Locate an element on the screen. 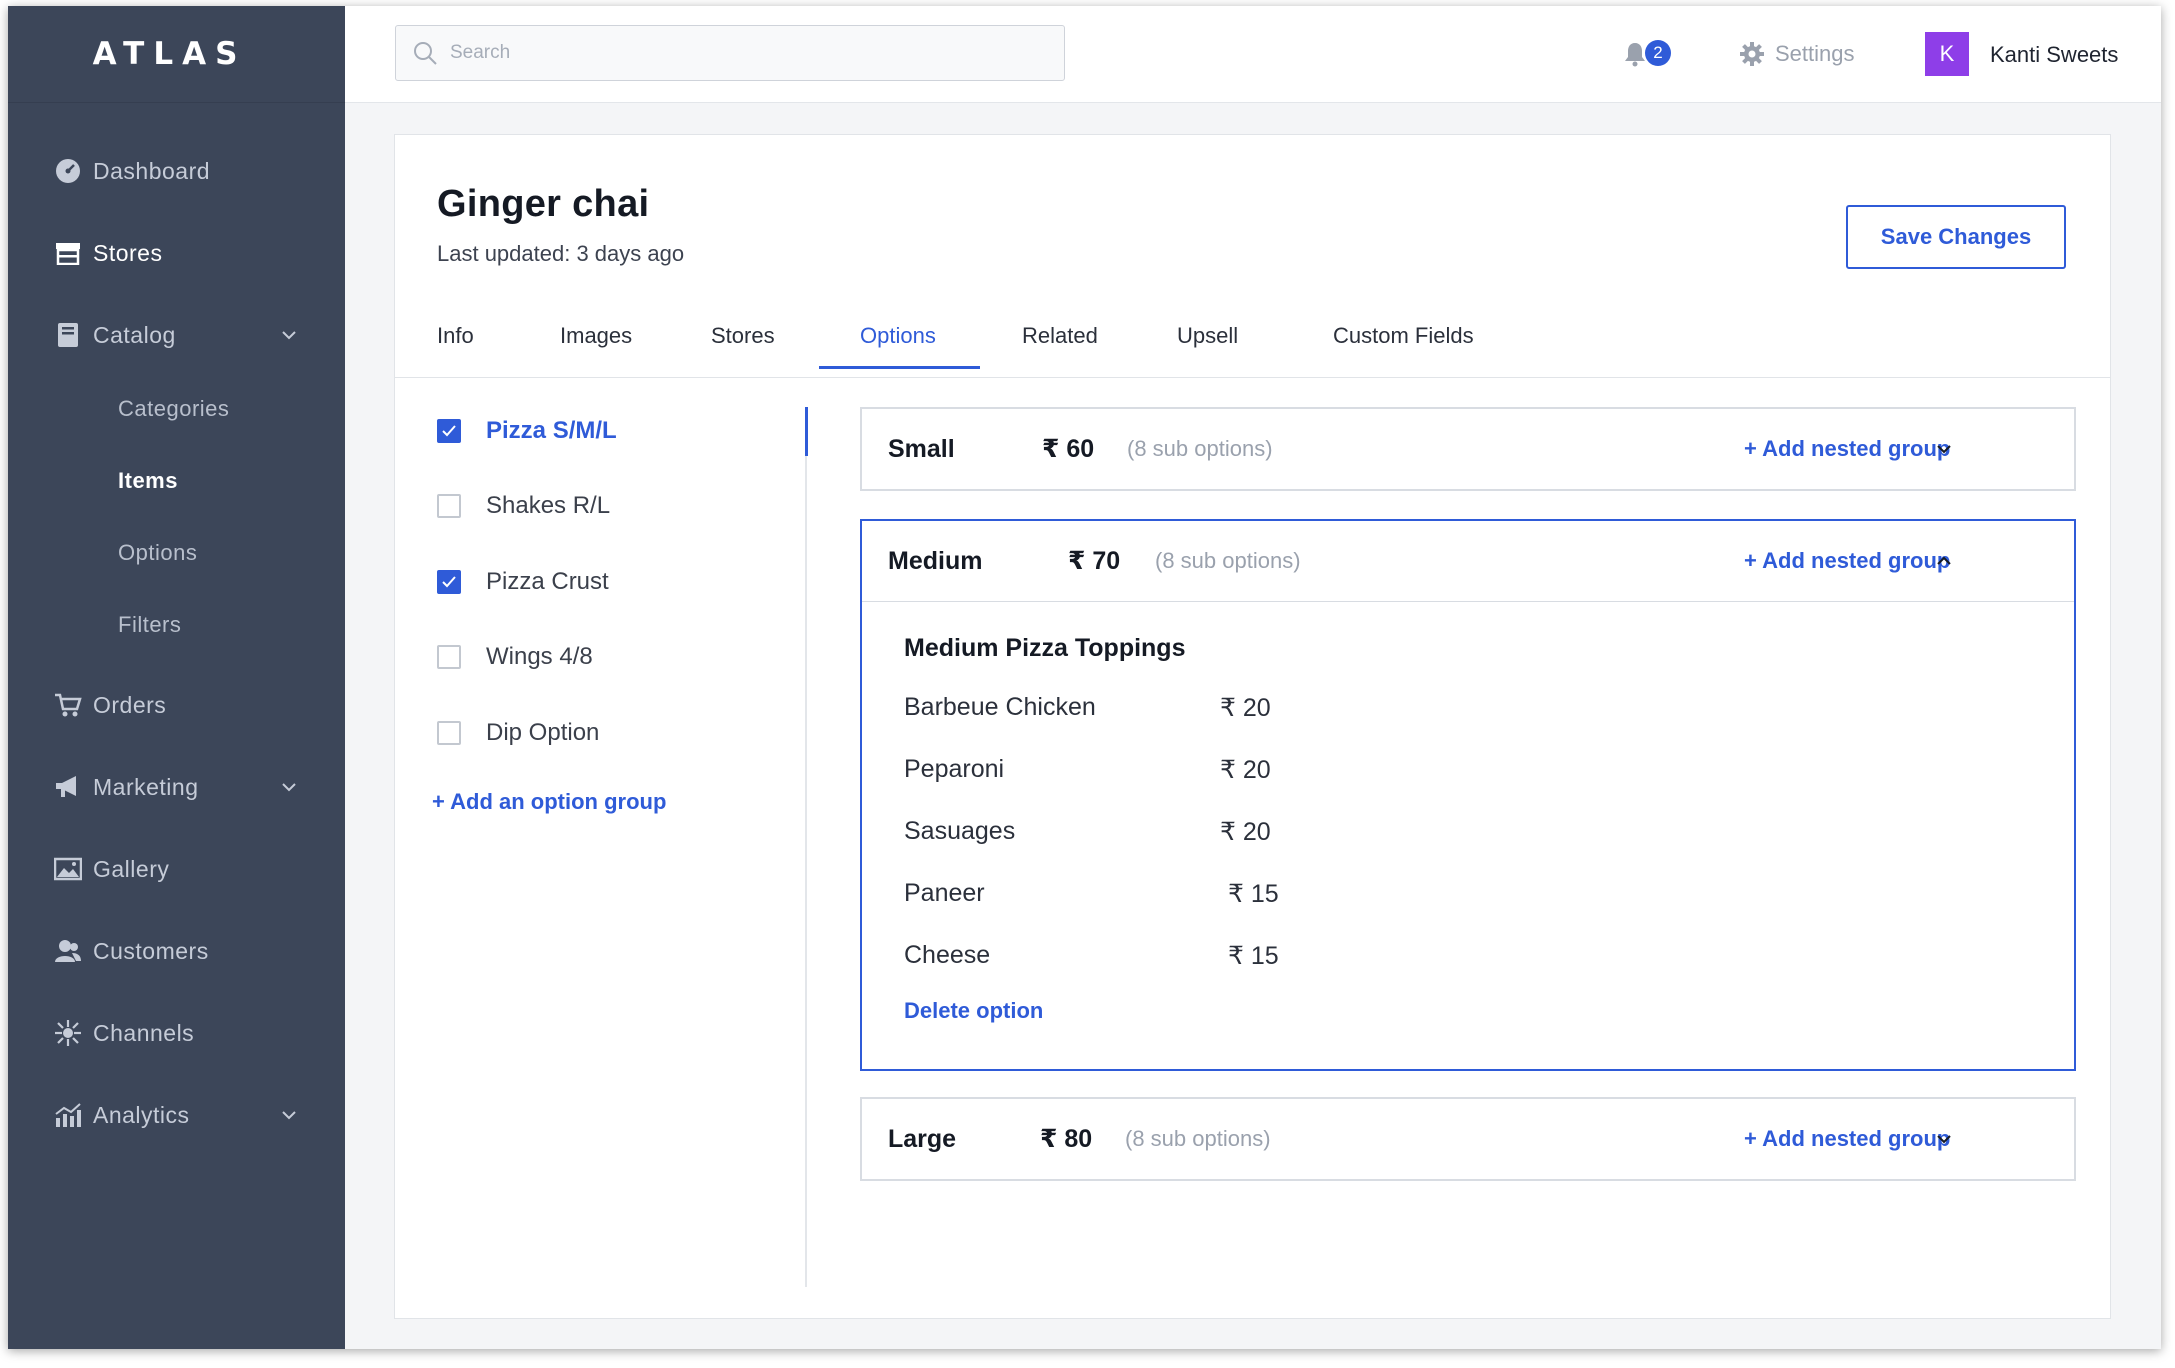  option-name: Large is located at coordinates (922, 1138).